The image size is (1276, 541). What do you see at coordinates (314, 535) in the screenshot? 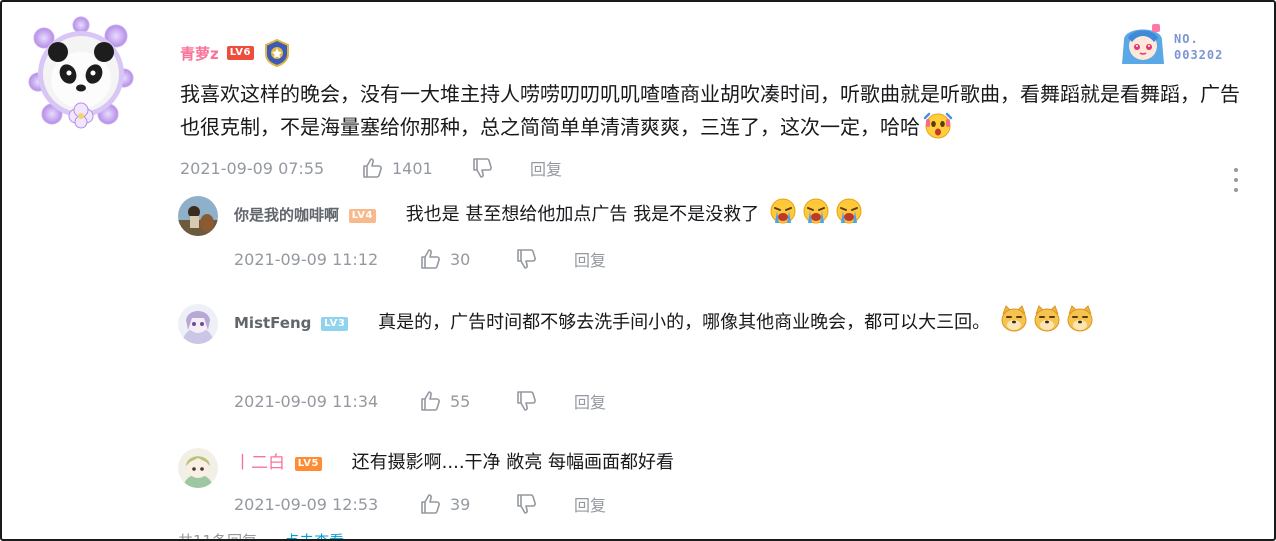
I see `view-more-link: 点击查看` at bounding box center [314, 535].